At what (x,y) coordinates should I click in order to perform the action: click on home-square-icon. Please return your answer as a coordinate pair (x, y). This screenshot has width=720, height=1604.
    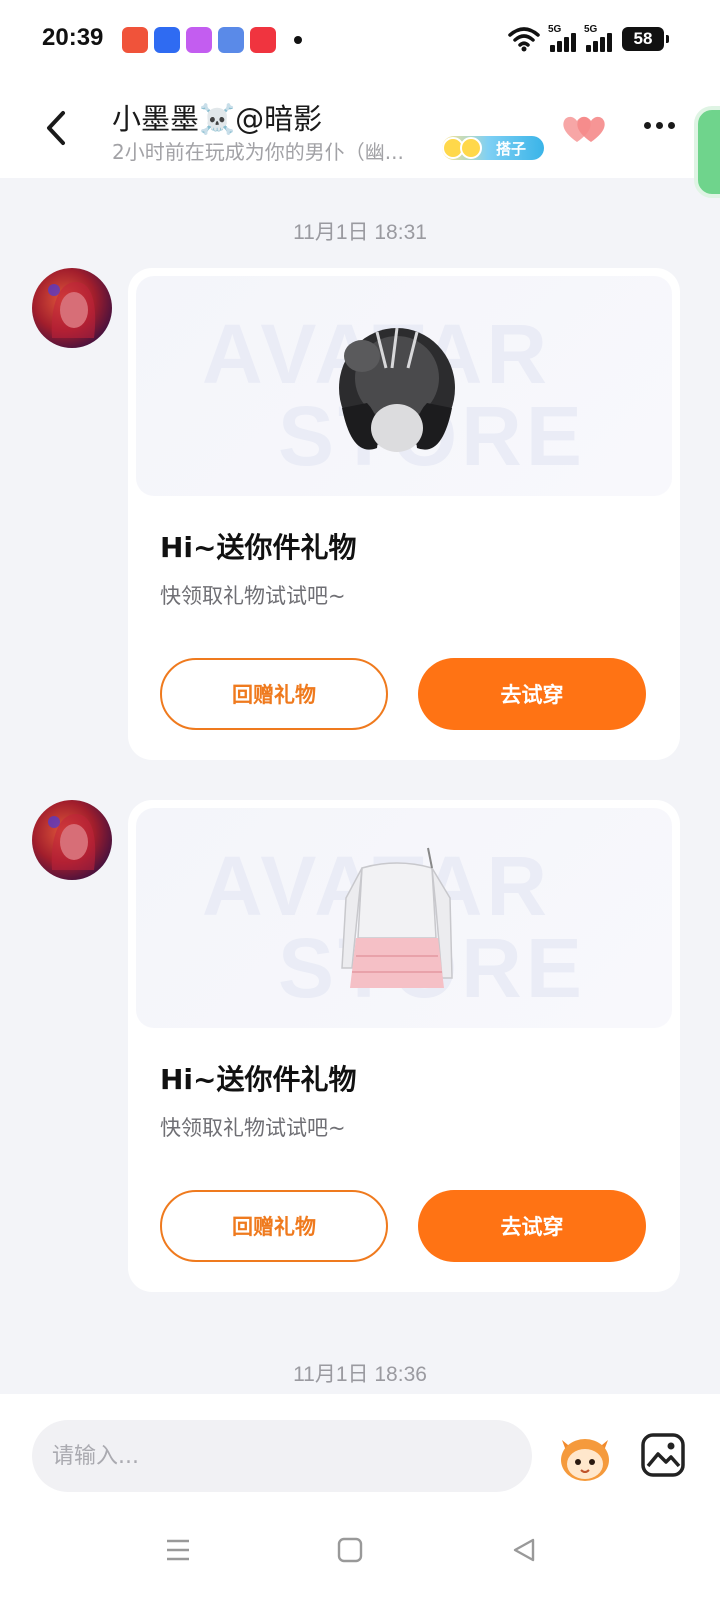
    Looking at the image, I should click on (350, 1550).